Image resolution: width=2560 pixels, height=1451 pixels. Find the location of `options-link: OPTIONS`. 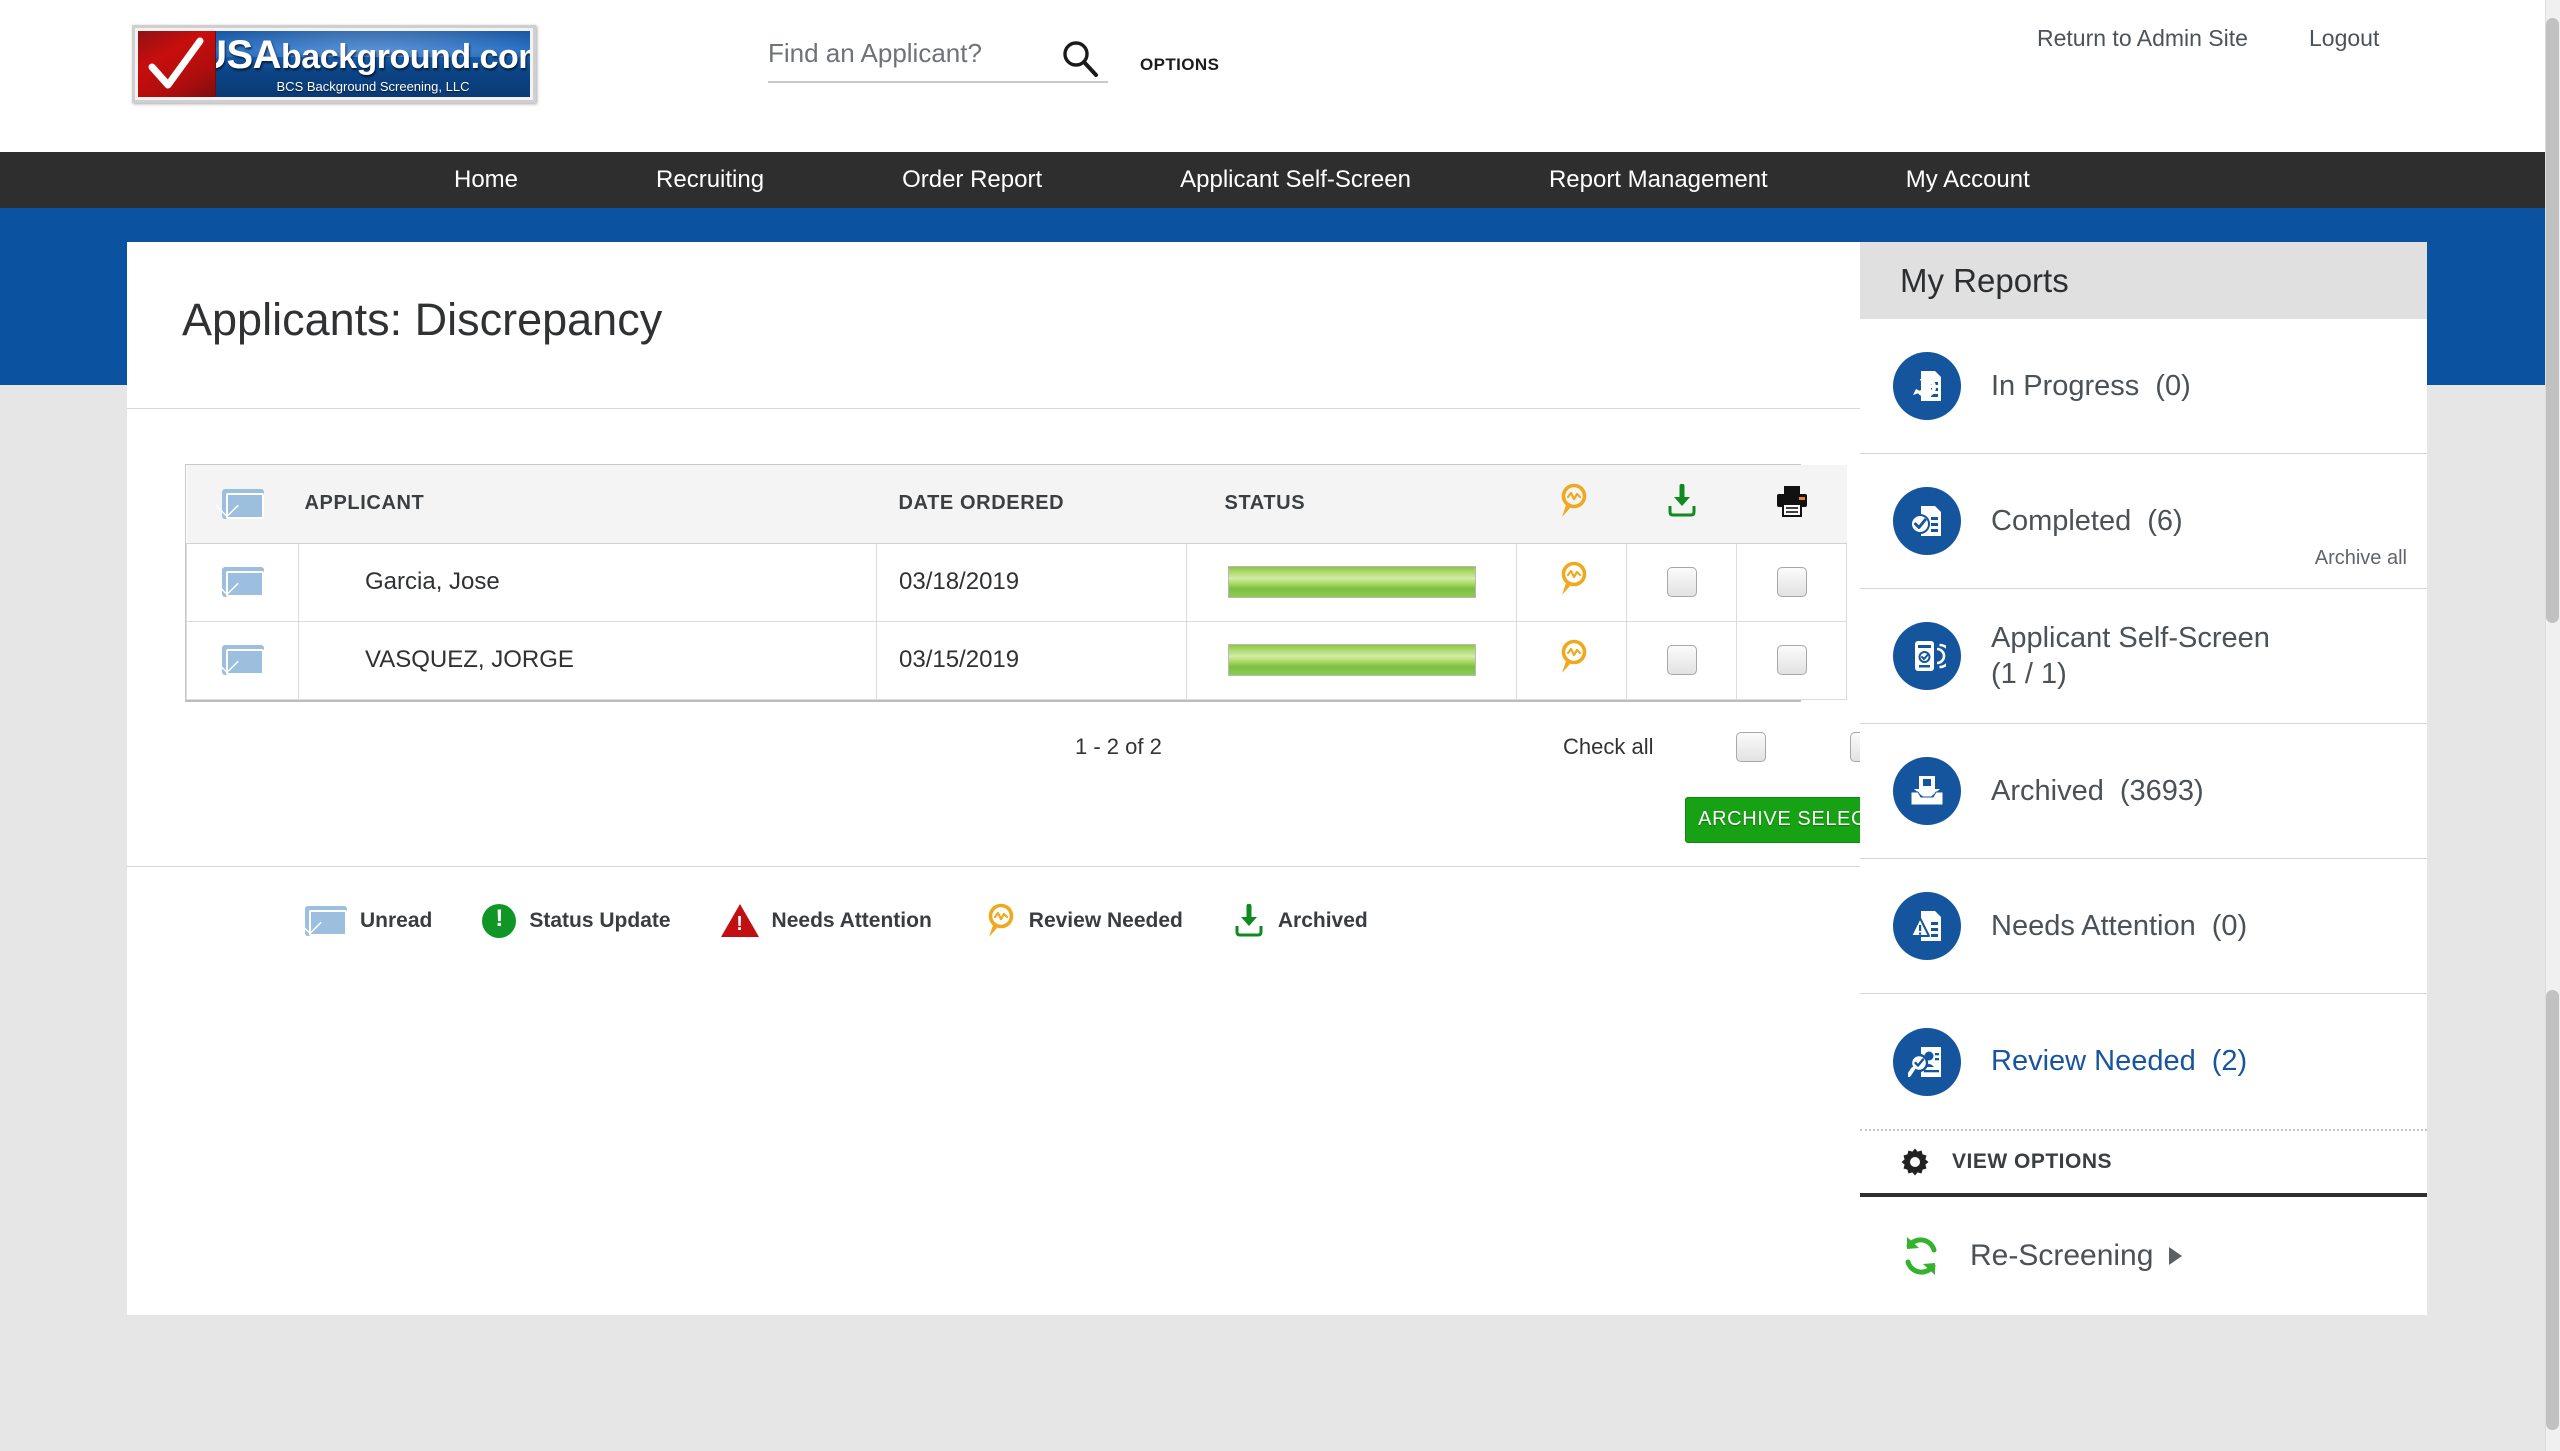

options-link: OPTIONS is located at coordinates (1179, 65).